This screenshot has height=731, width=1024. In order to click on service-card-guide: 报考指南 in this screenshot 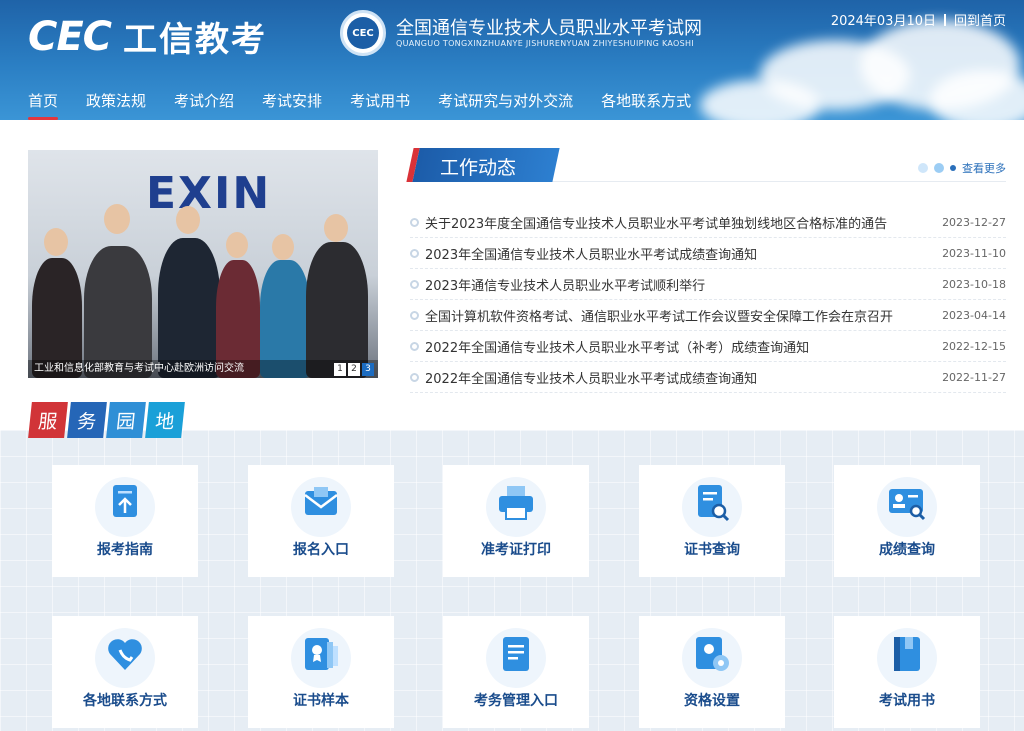, I will do `click(125, 521)`.